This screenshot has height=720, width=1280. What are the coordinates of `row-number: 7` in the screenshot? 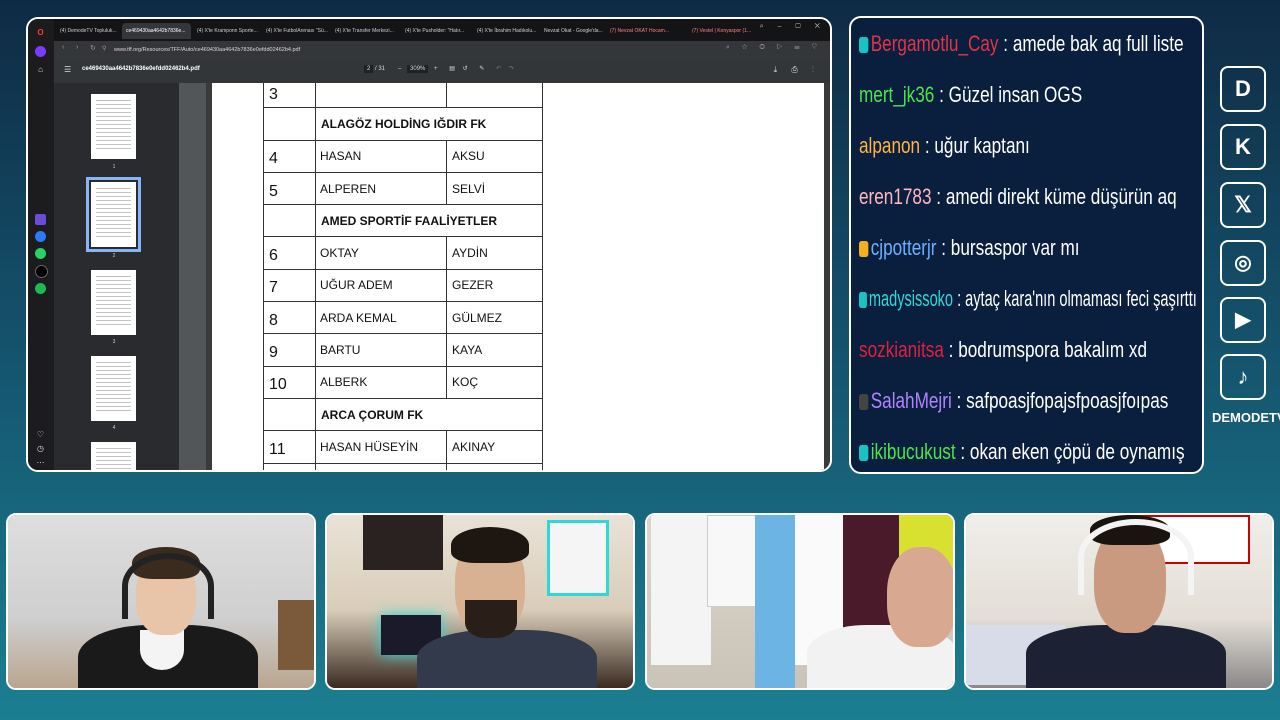 It's located at (289, 285).